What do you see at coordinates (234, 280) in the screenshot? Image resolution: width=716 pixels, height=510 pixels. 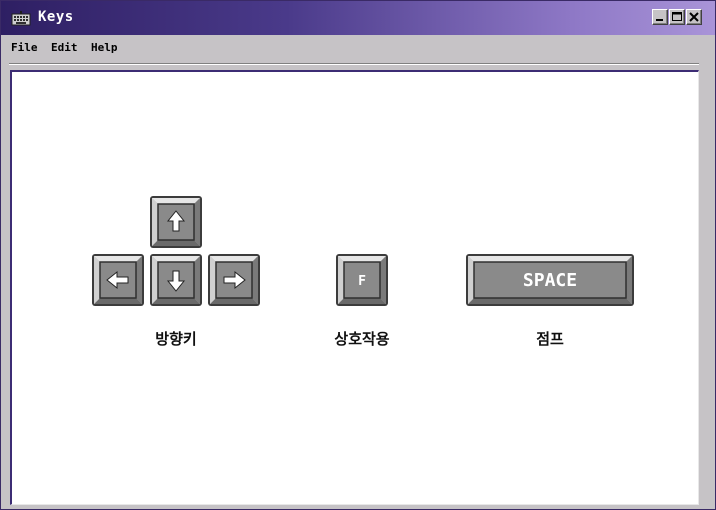 I see `right-arrow-key` at bounding box center [234, 280].